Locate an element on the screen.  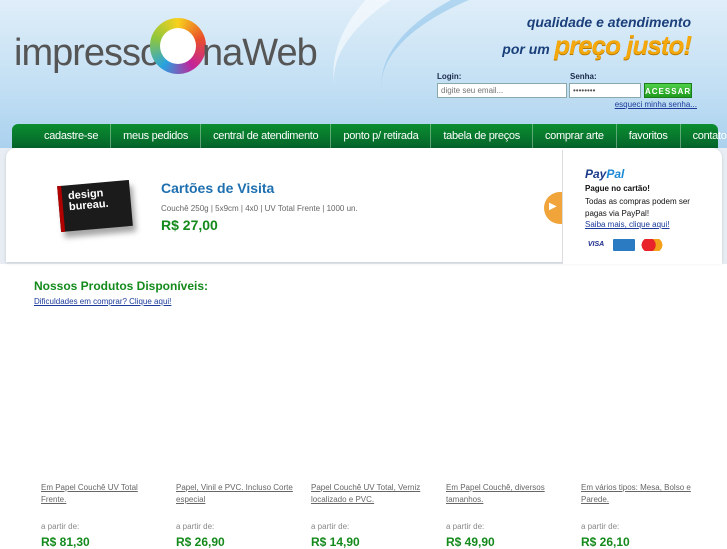
nav-item-arte: comprar arte is located at coordinates (575, 136).